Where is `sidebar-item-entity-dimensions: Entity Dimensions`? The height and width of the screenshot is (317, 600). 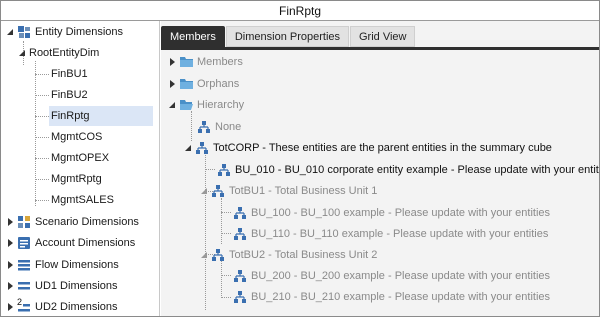 sidebar-item-entity-dimensions: Entity Dimensions is located at coordinates (64, 32).